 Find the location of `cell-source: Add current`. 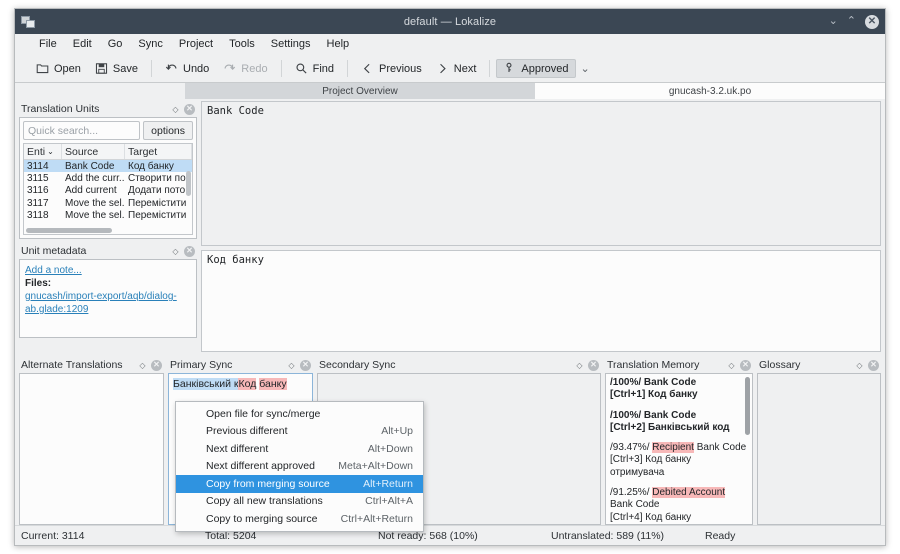

cell-source: Add current is located at coordinates (91, 191).